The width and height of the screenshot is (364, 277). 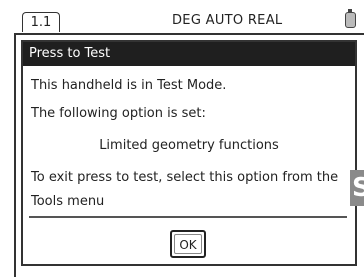 I want to click on ok-button-label: OK, so click(x=188, y=244).